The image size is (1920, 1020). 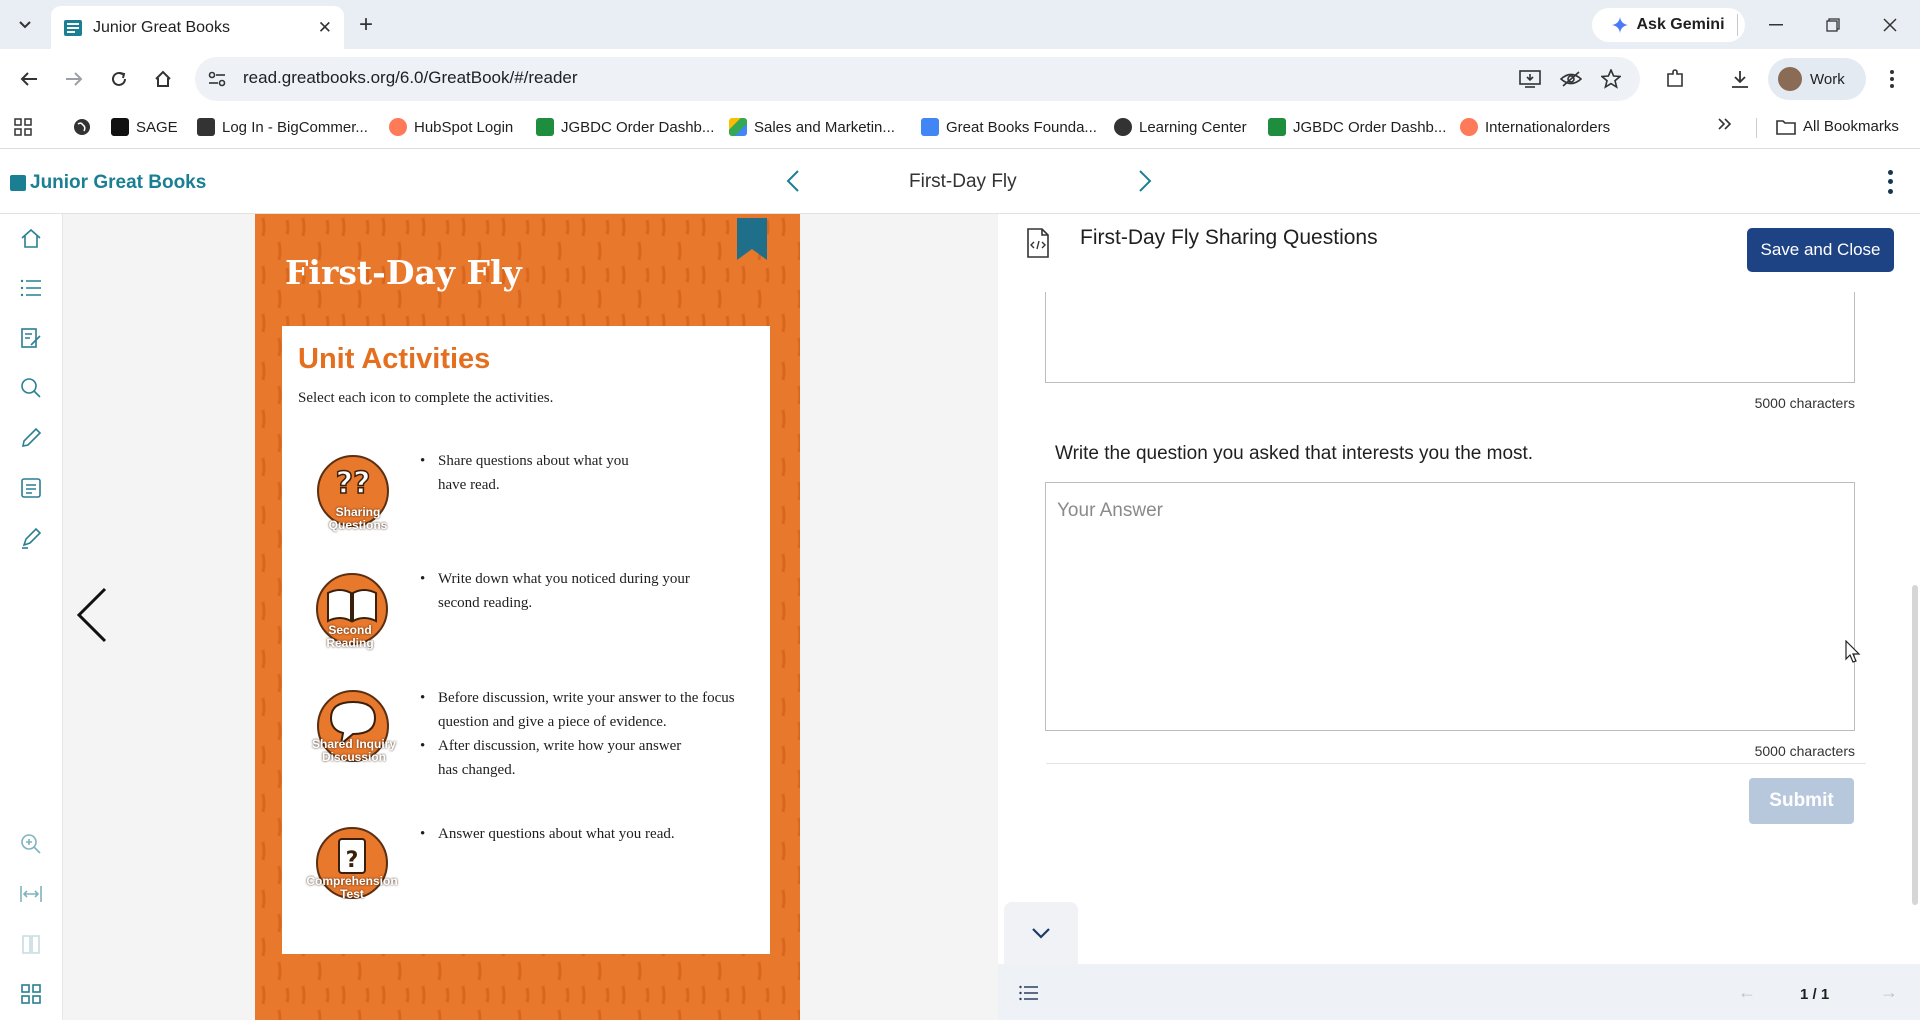 I want to click on highlighter-icon, so click(x=31, y=538).